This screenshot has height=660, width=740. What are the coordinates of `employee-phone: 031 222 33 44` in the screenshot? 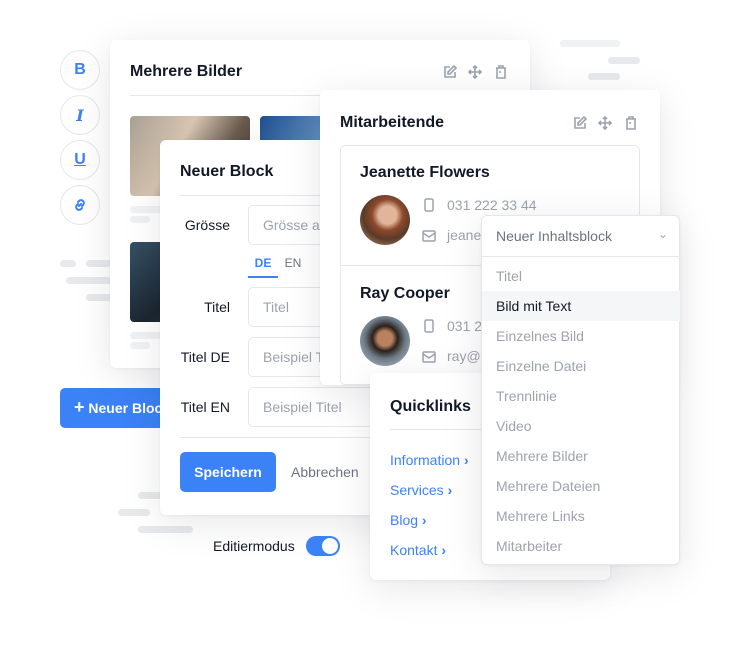 It's located at (492, 205).